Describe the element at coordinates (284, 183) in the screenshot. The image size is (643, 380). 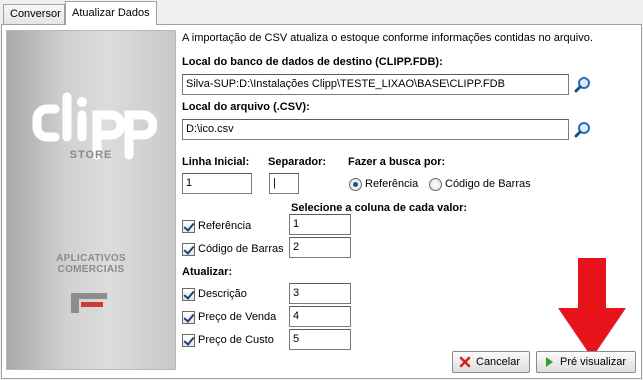
I see `separador-input: |` at that location.